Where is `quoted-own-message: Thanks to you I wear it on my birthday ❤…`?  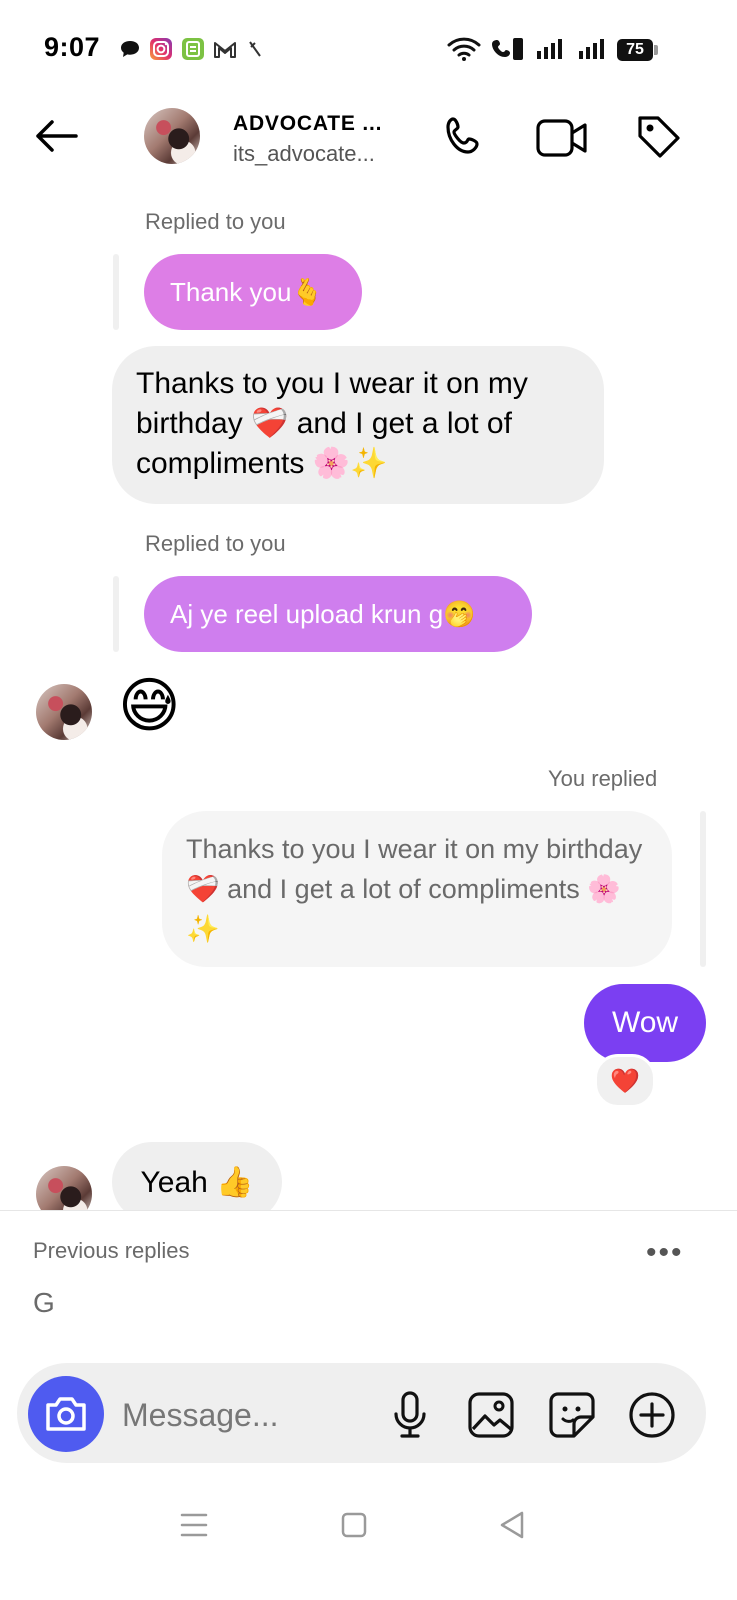
quoted-own-message: Thanks to you I wear it on my birthday ❤… is located at coordinates (417, 889).